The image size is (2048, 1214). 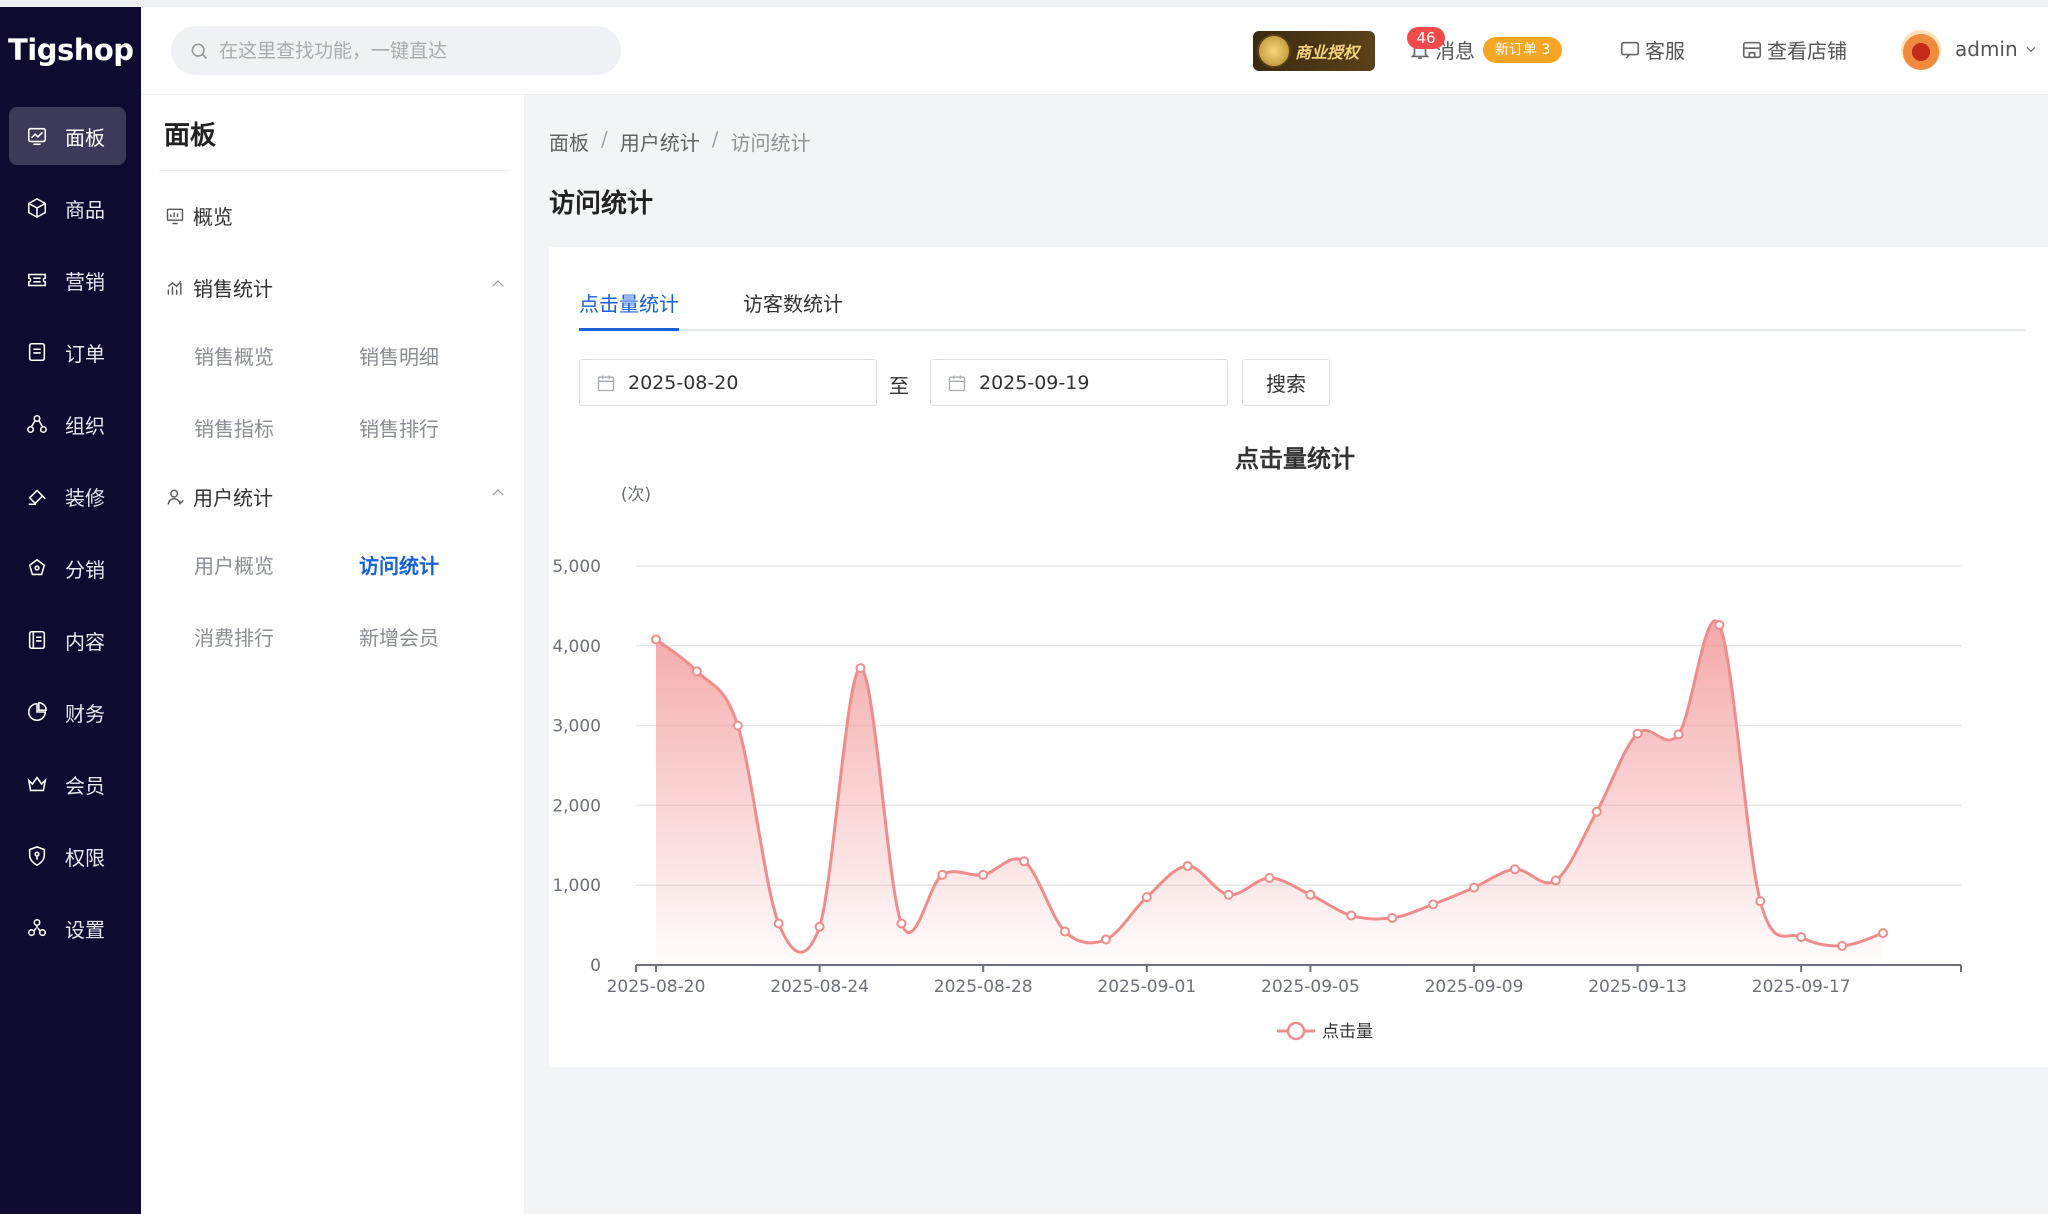 I want to click on logo: Tigshop, so click(x=71, y=53).